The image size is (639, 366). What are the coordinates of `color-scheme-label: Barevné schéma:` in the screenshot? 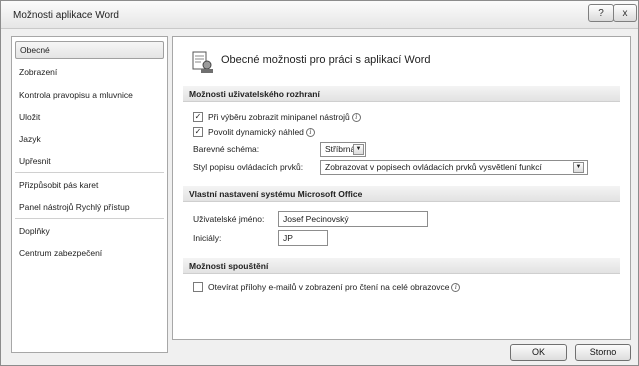 It's located at (226, 149).